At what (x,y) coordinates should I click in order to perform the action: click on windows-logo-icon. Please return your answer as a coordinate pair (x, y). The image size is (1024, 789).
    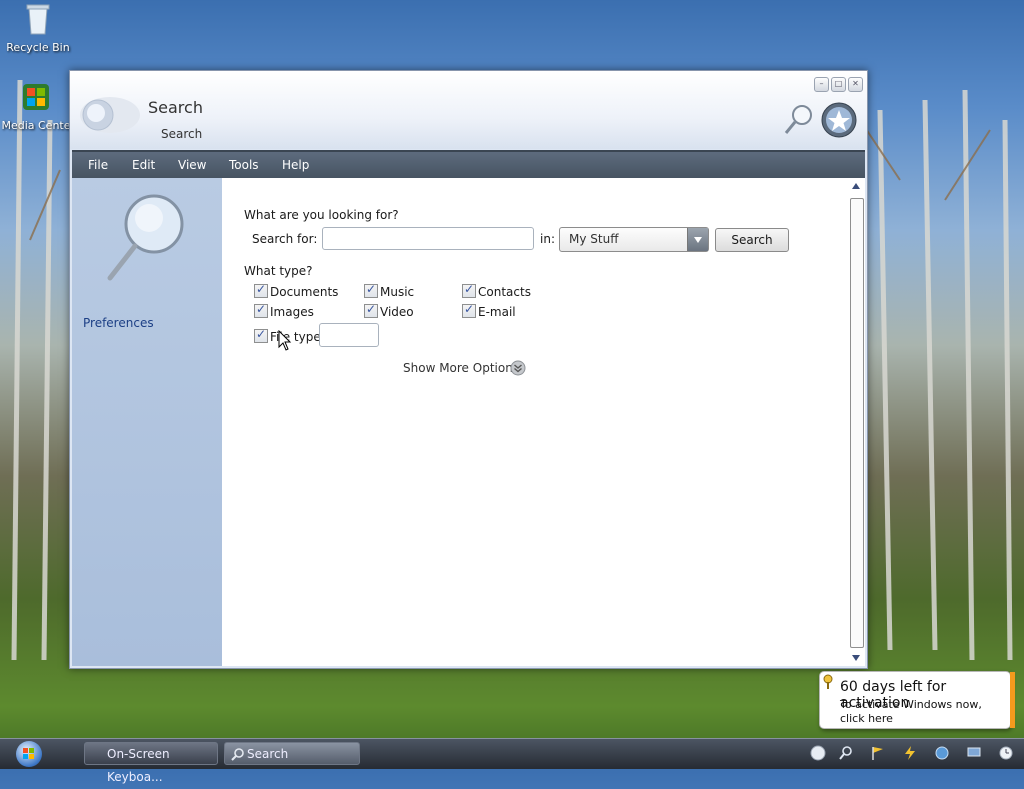
    Looking at the image, I should click on (28, 753).